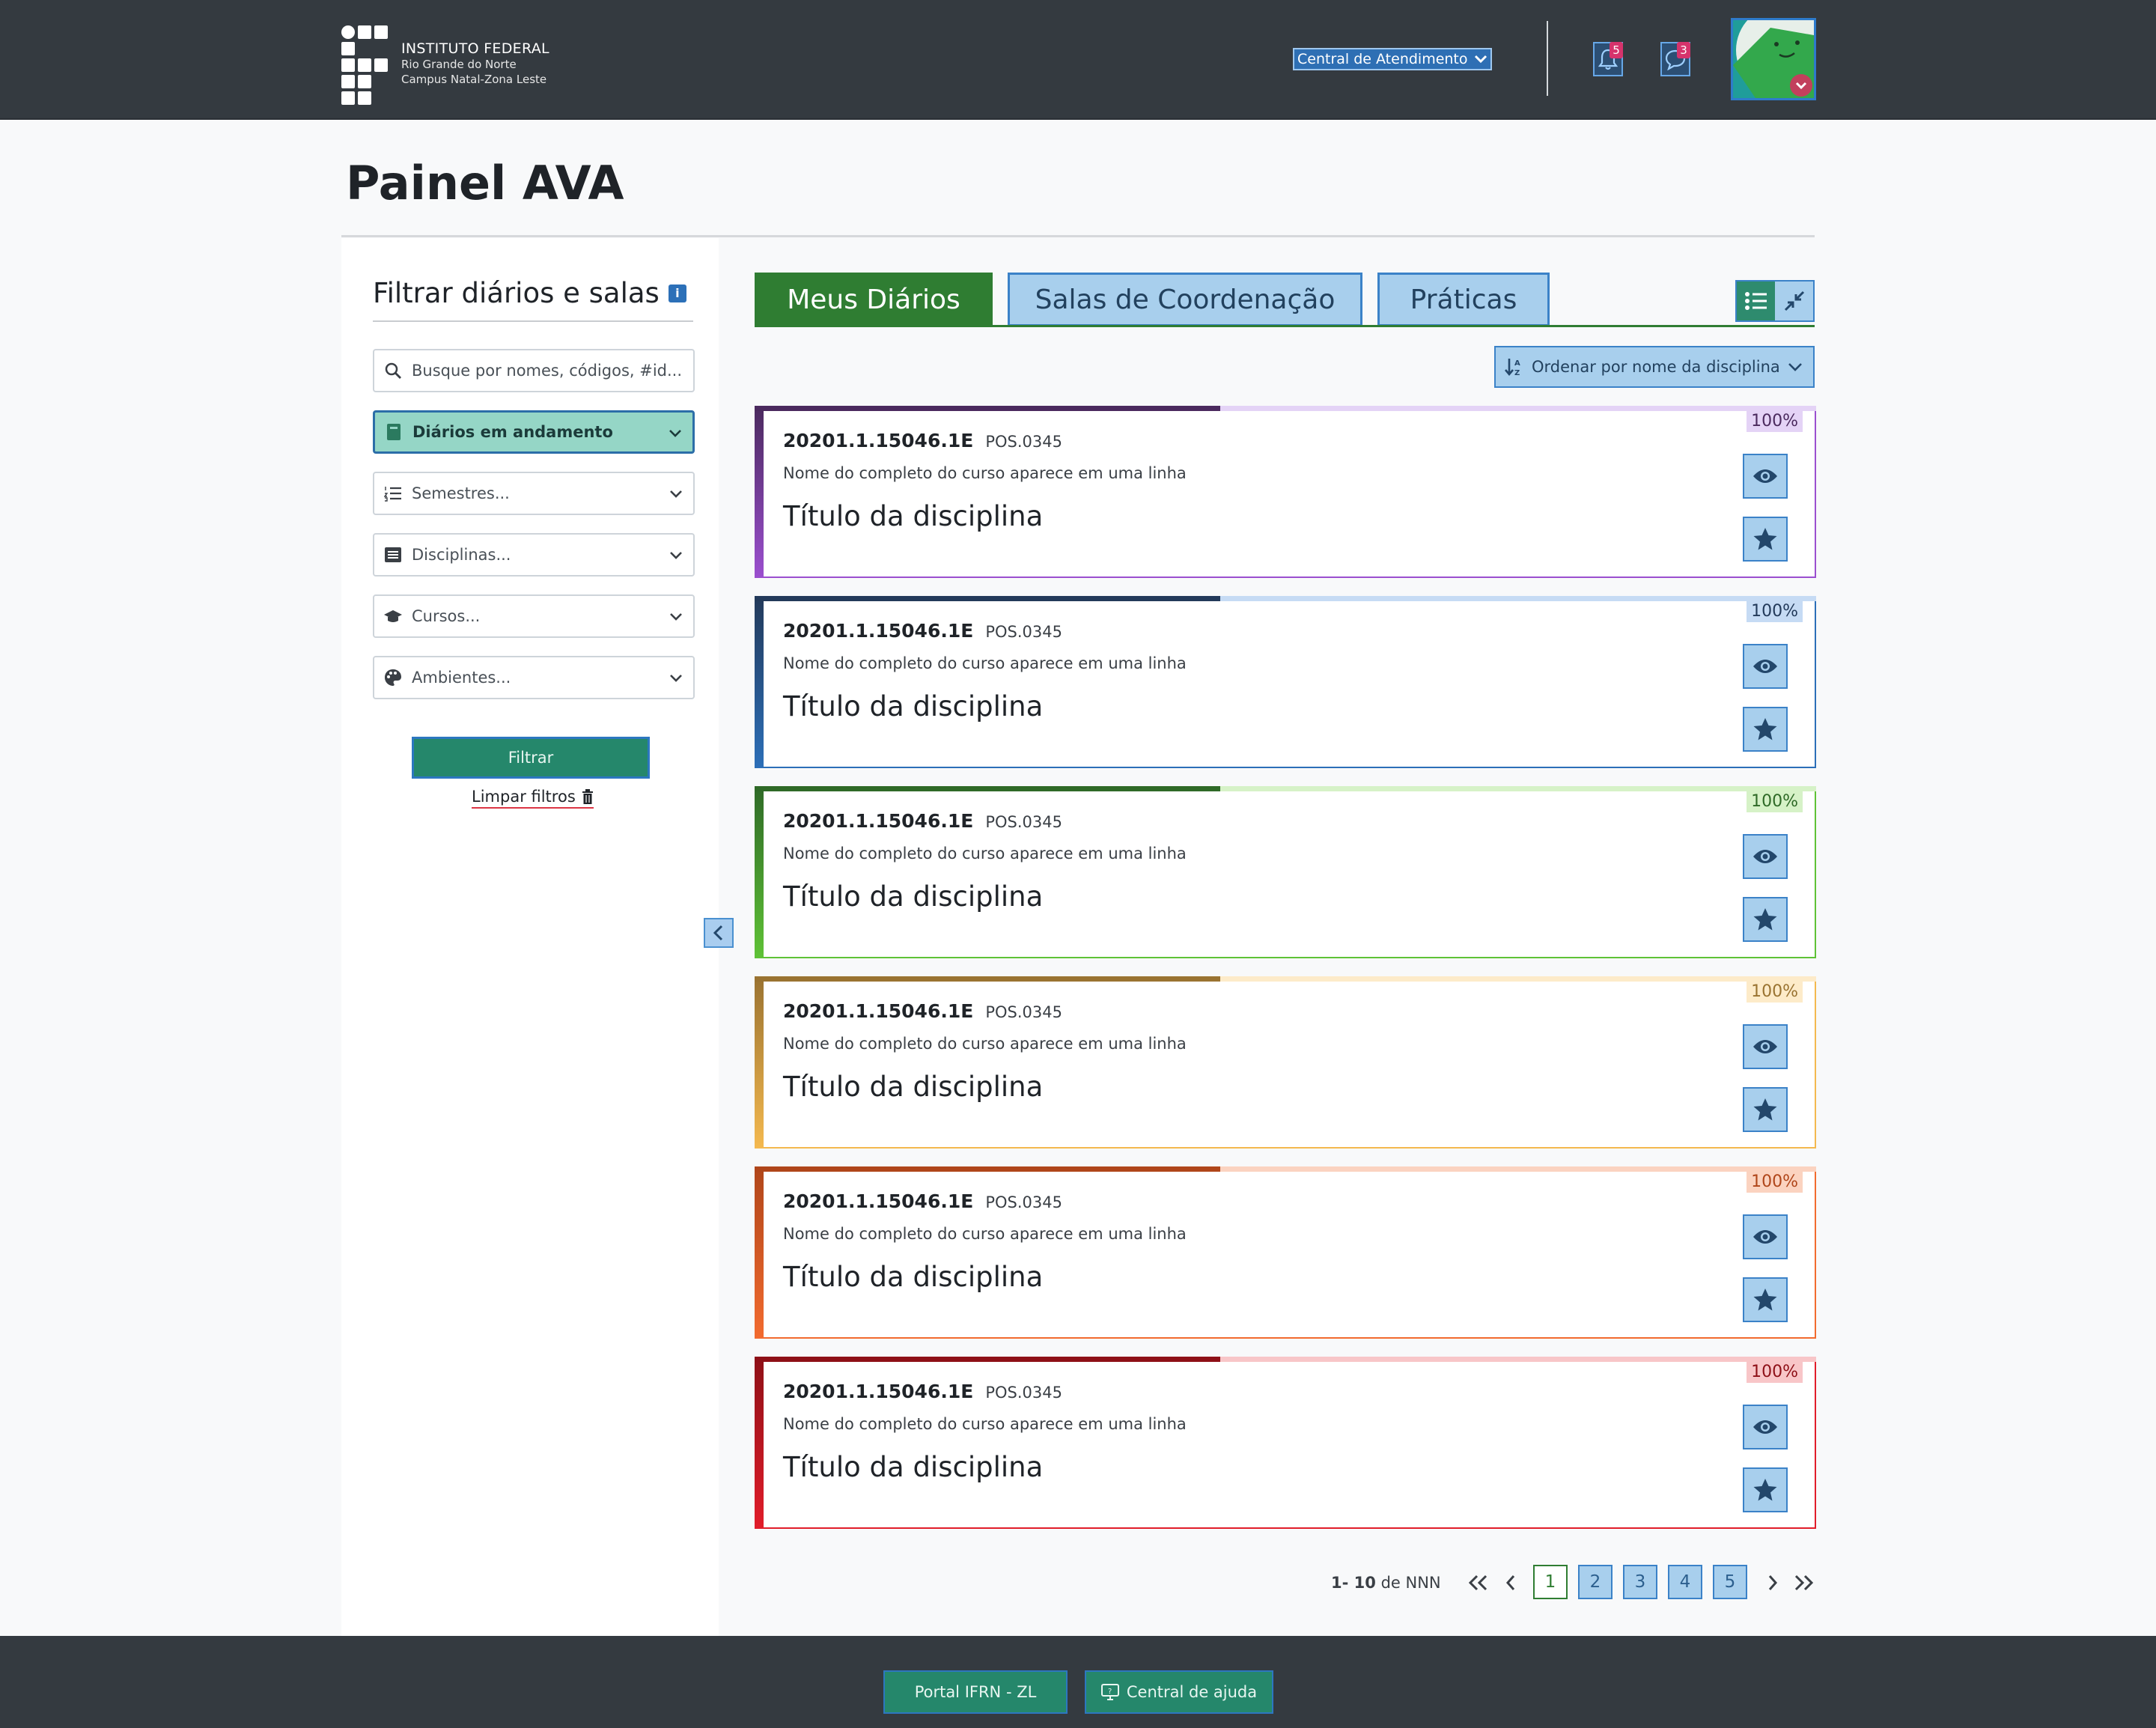 This screenshot has height=1728, width=2156. What do you see at coordinates (393, 616) in the screenshot?
I see `graduation-cap-icon` at bounding box center [393, 616].